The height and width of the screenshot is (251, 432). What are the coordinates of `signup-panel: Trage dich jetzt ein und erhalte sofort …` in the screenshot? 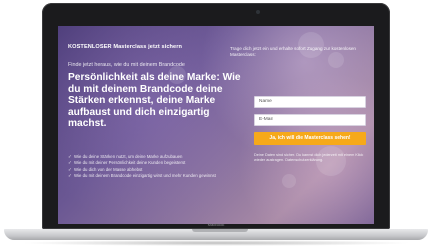 It's located at (298, 104).